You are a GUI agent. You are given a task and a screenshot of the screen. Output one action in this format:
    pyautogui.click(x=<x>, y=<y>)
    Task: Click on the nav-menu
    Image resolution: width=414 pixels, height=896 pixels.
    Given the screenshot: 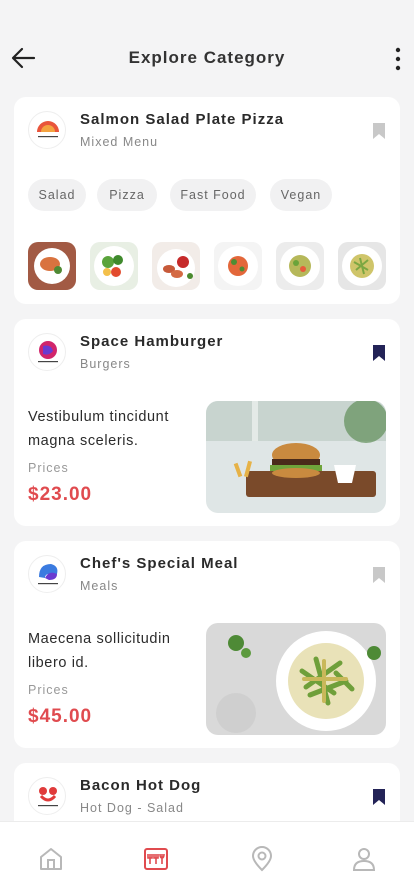 What is the action you would take?
    pyautogui.click(x=156, y=859)
    